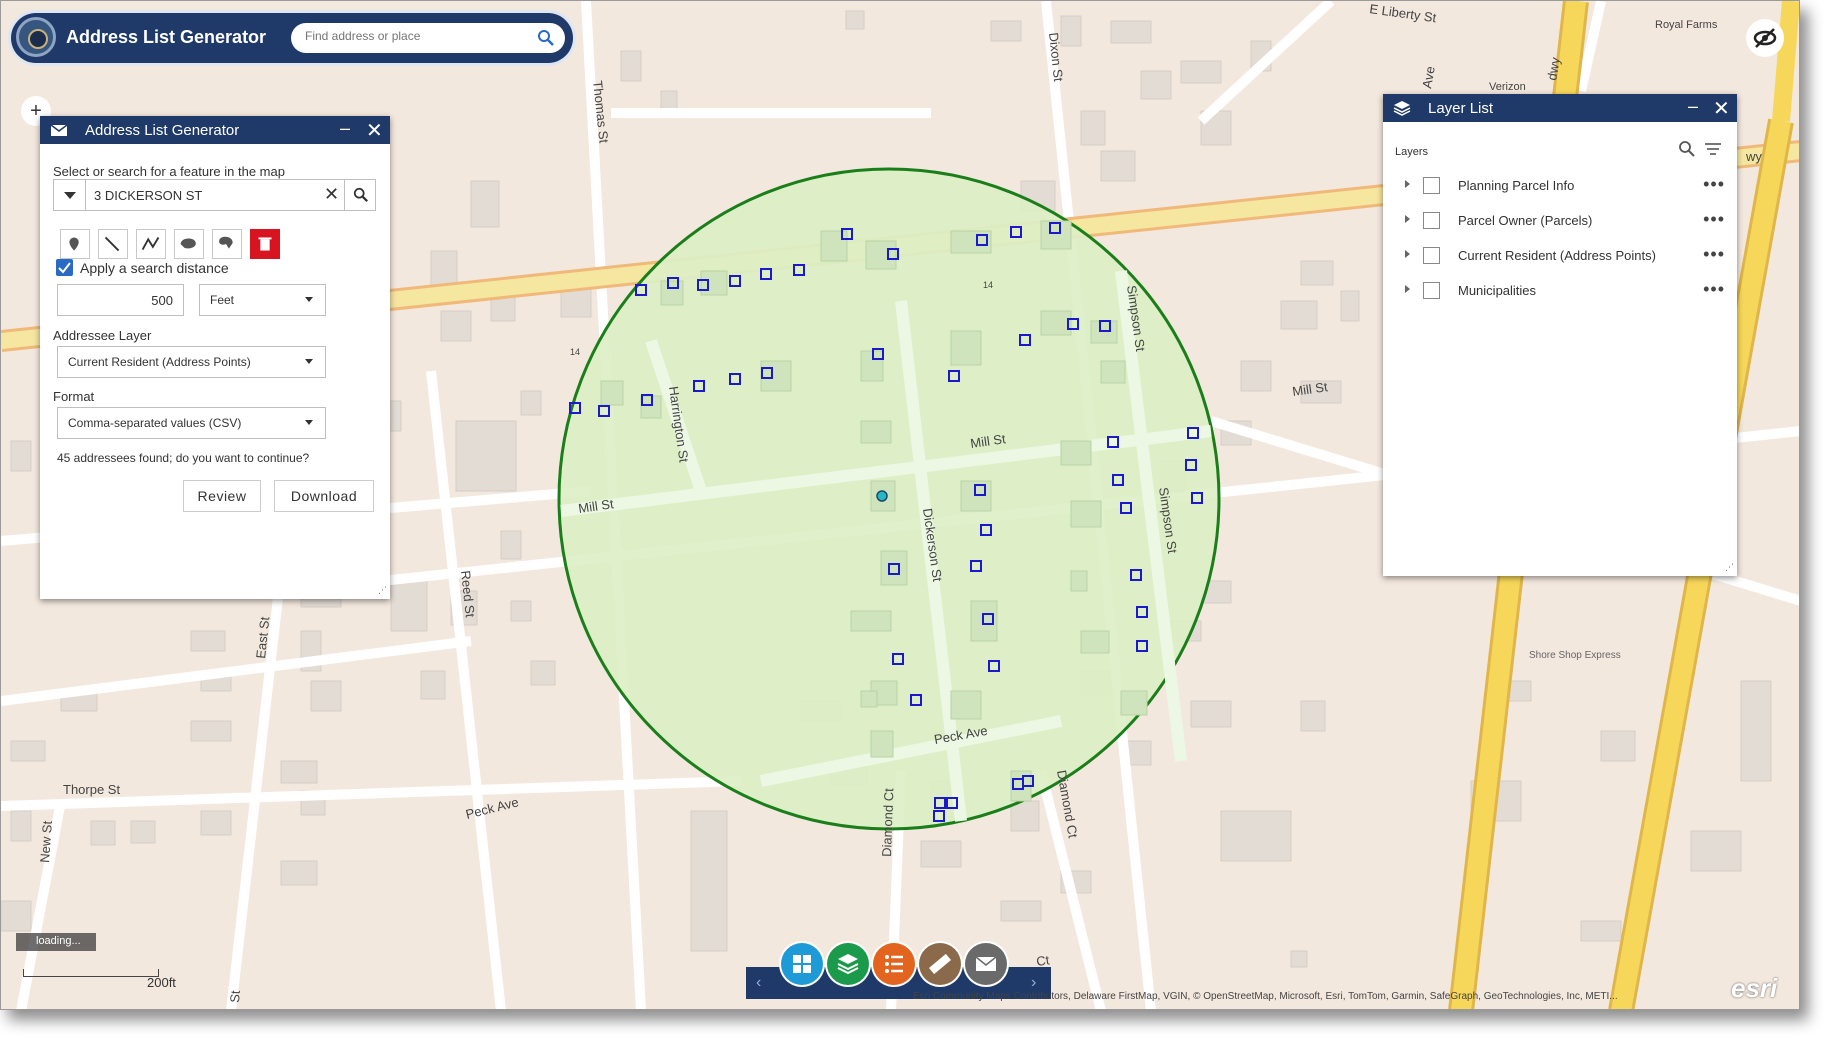  I want to click on eye-off-icon, so click(1765, 38).